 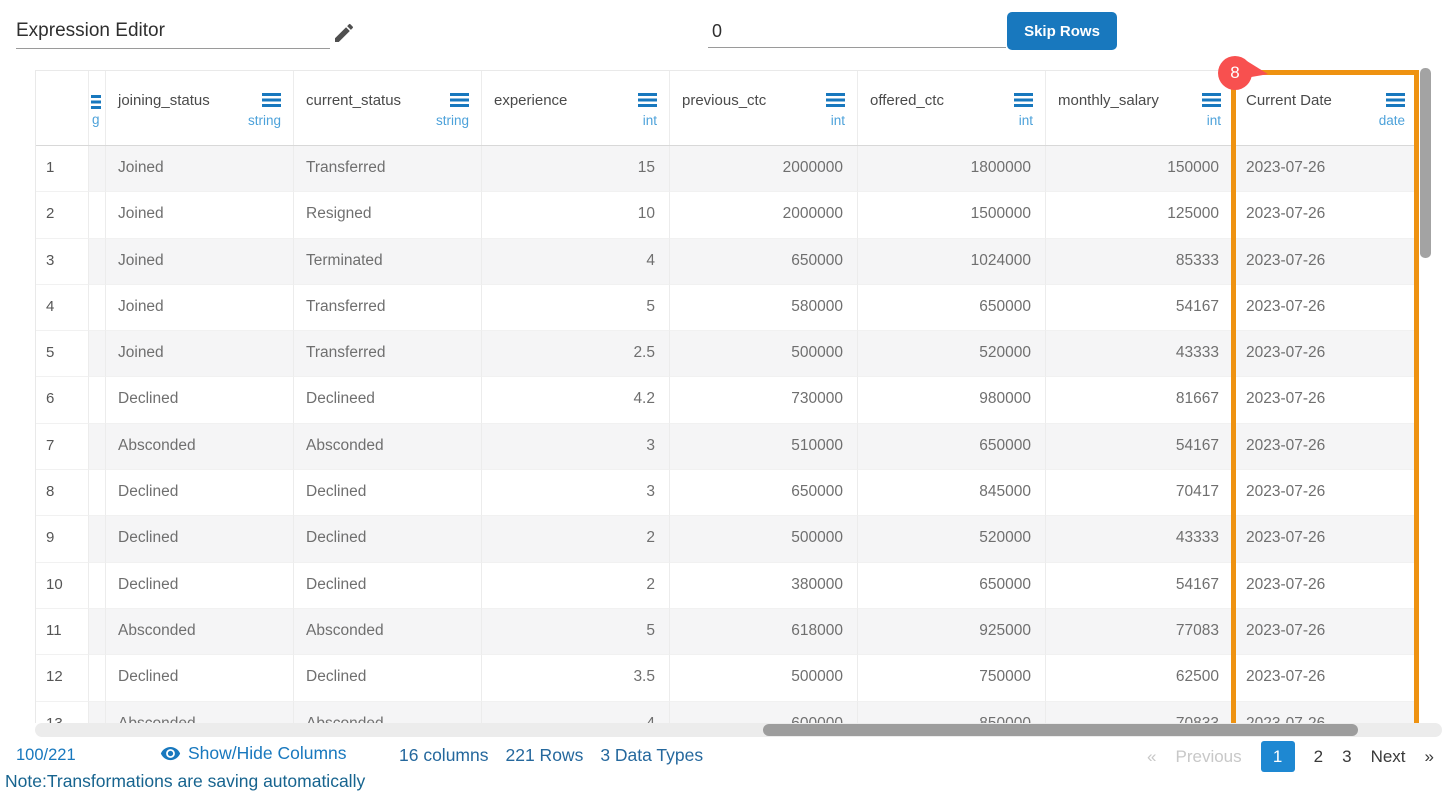 I want to click on horizontal-scrollbar-thumb, so click(x=1060, y=730).